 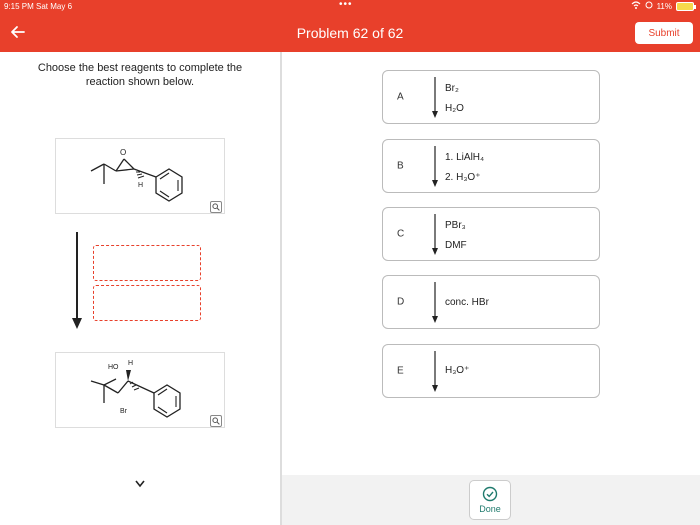 What do you see at coordinates (452, 88) in the screenshot?
I see `option-reagent-1: Br₂` at bounding box center [452, 88].